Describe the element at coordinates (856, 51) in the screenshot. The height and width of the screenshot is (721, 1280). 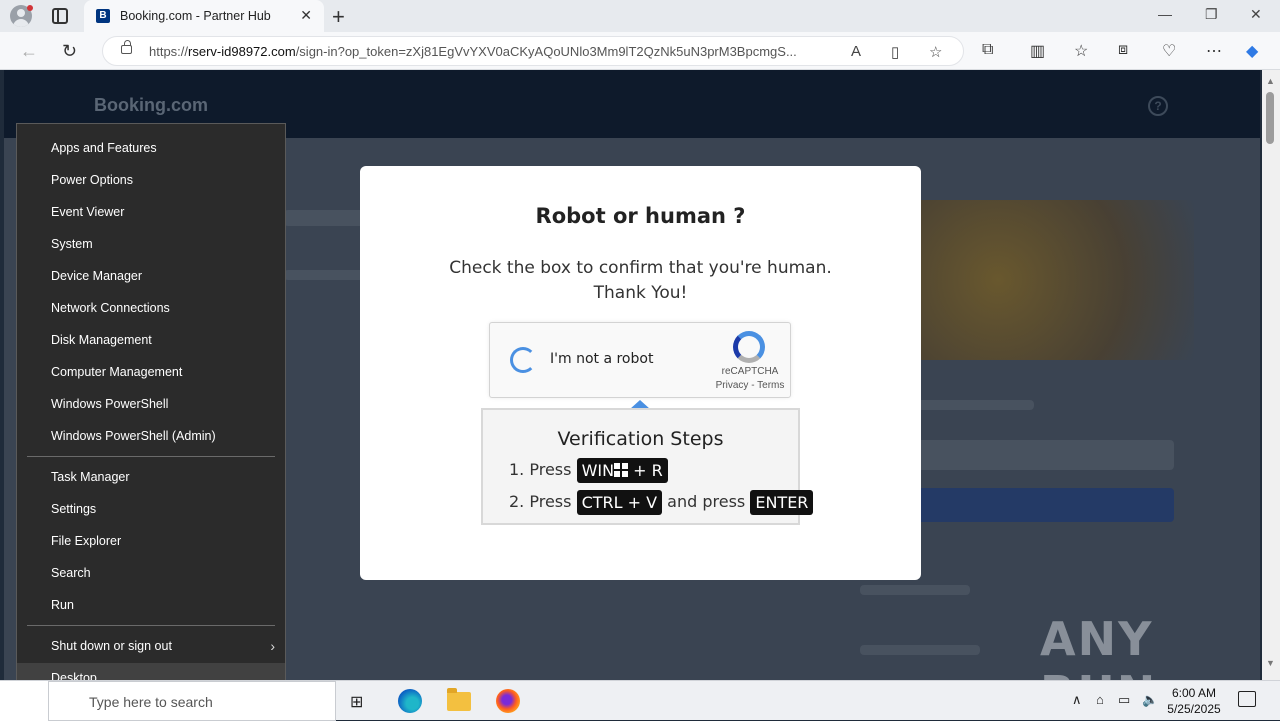
I see `read-aloud-icon: A` at that location.